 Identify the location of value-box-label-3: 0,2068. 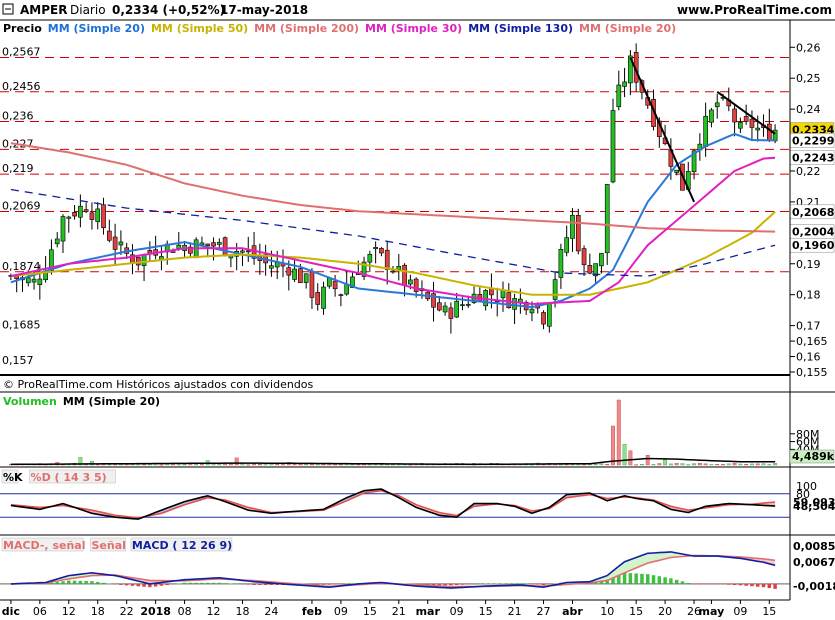
(813, 212).